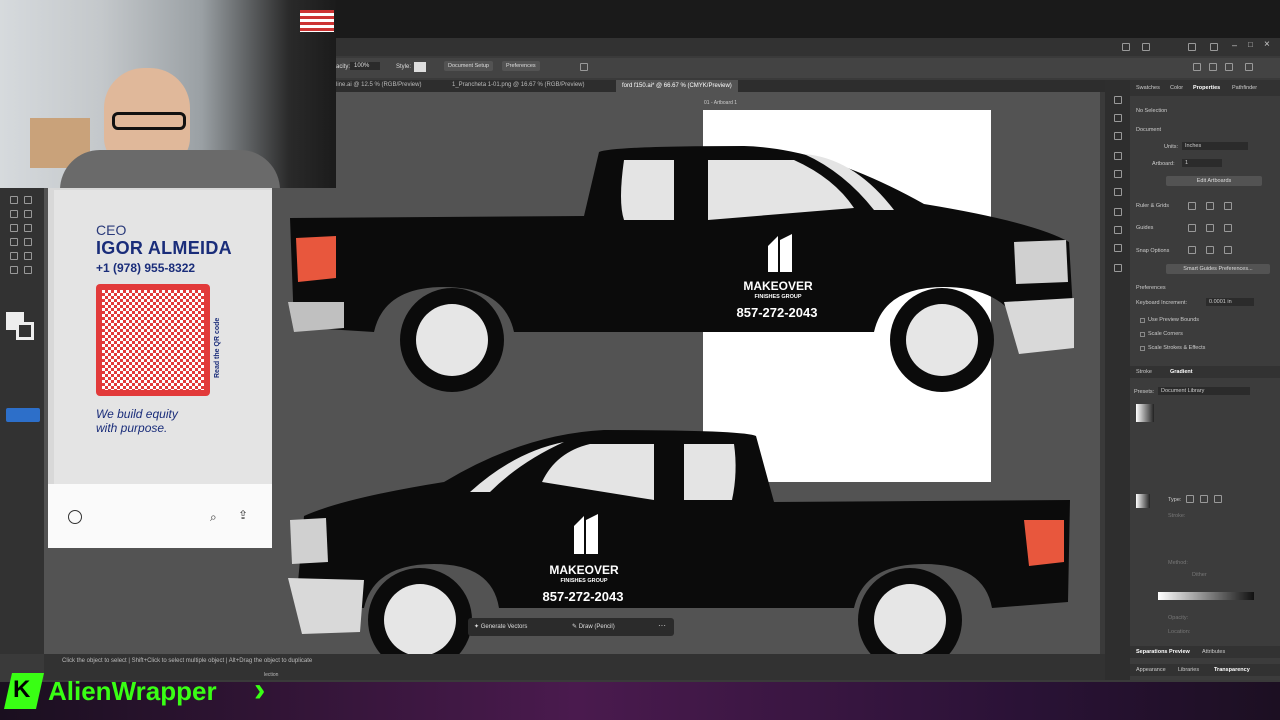  I want to click on chevron-right-icon: ›, so click(260, 690).